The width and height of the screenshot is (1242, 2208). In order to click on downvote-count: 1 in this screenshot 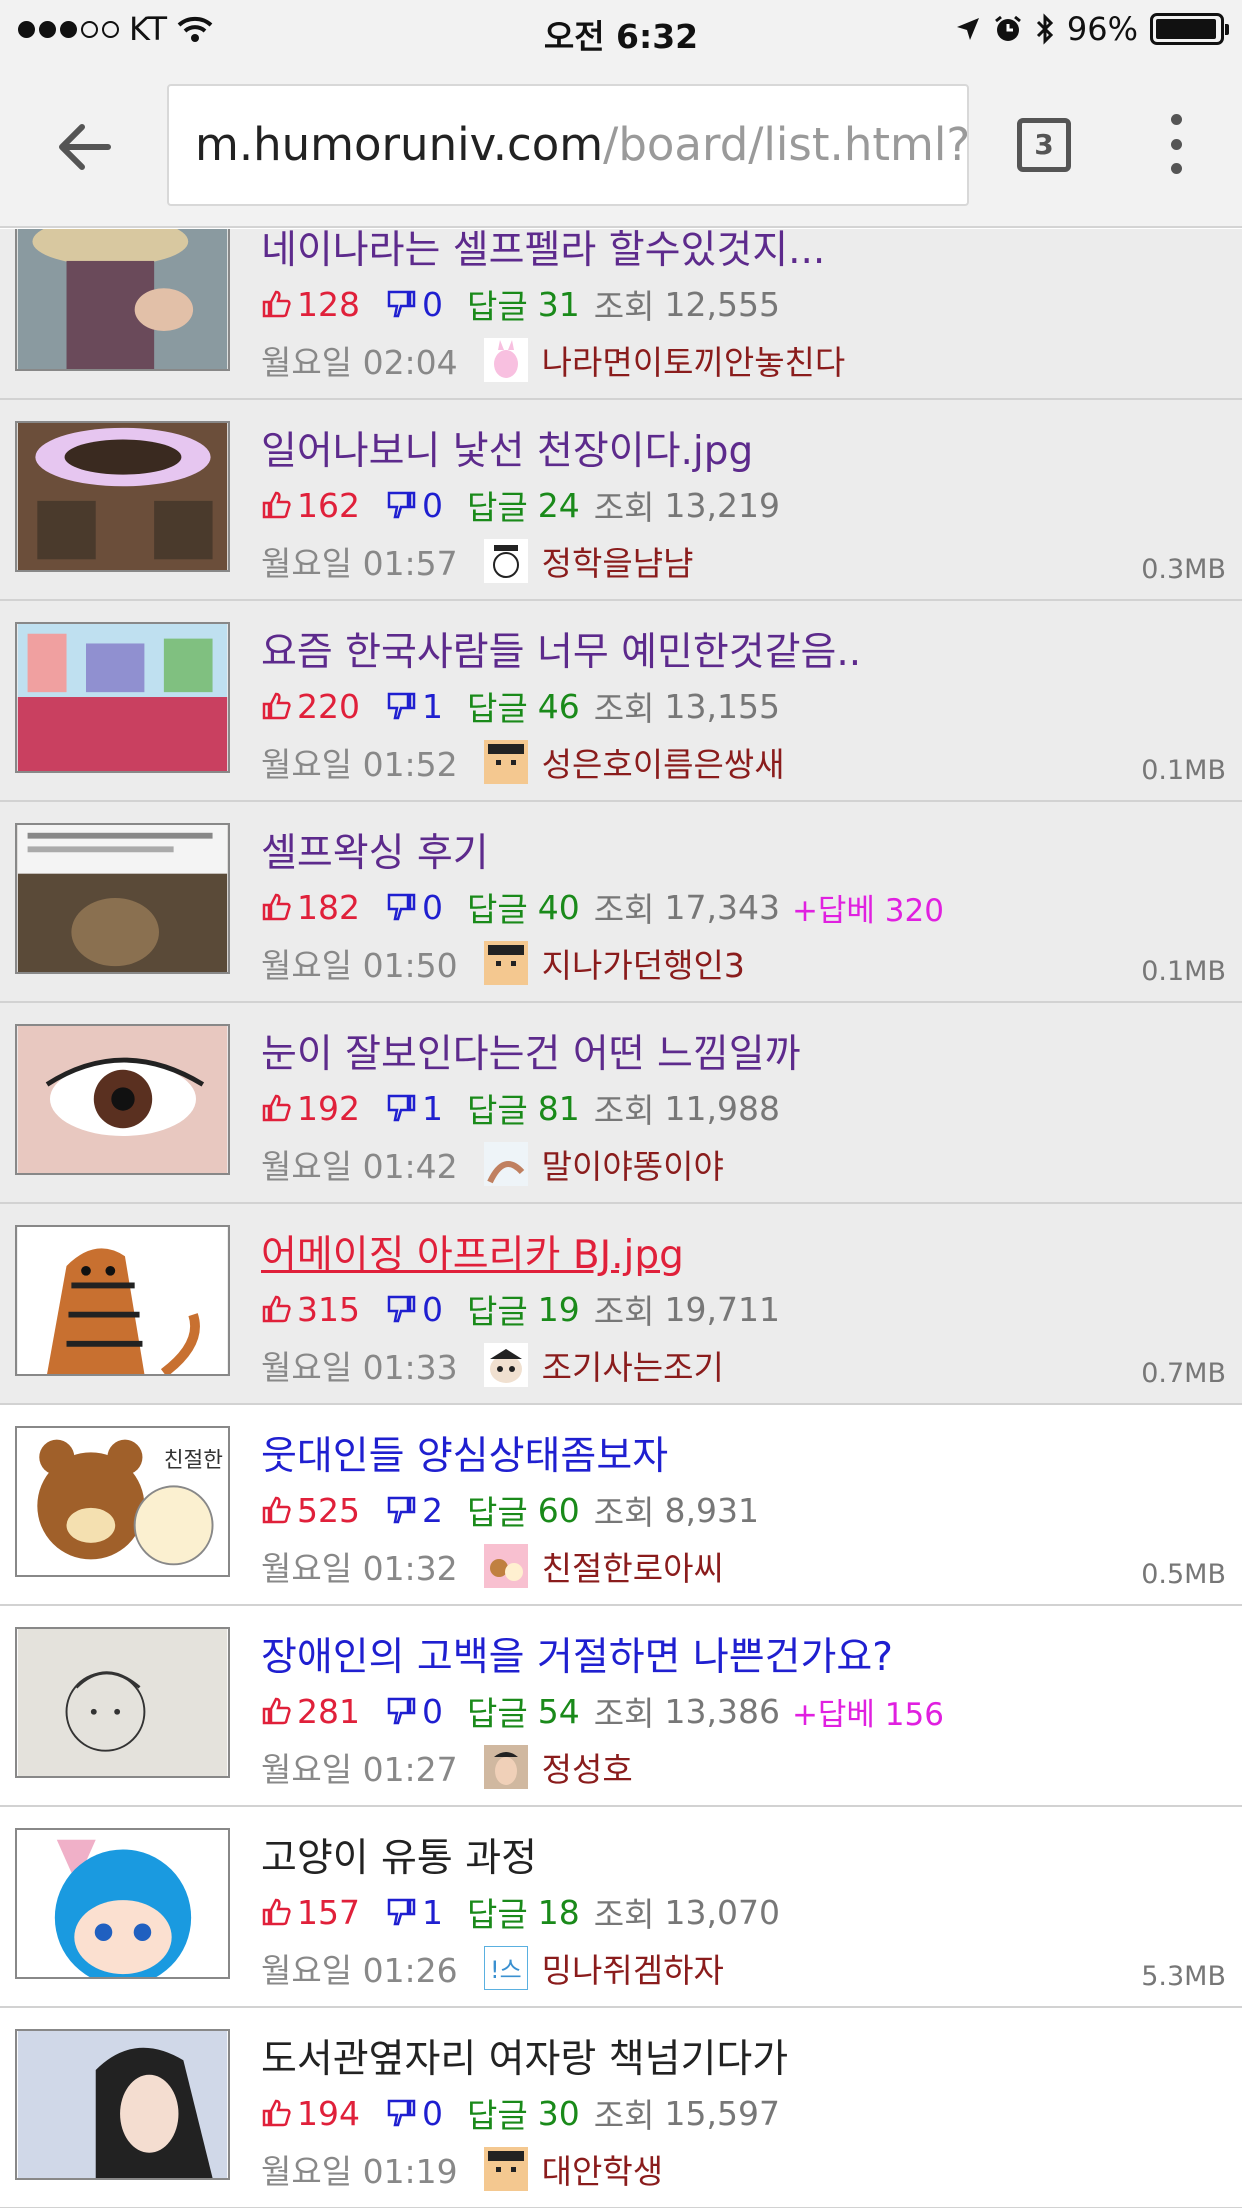, I will do `click(432, 706)`.